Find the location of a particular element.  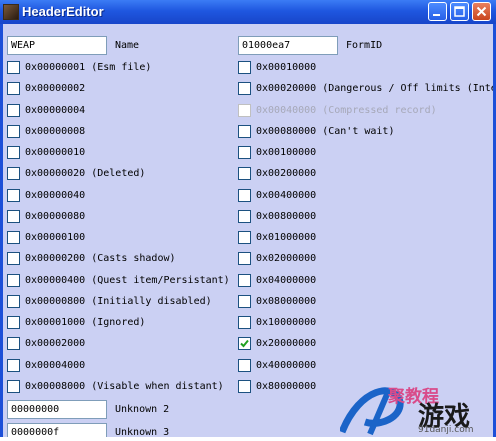

flag-label: 0x00004000 is located at coordinates (55, 365).